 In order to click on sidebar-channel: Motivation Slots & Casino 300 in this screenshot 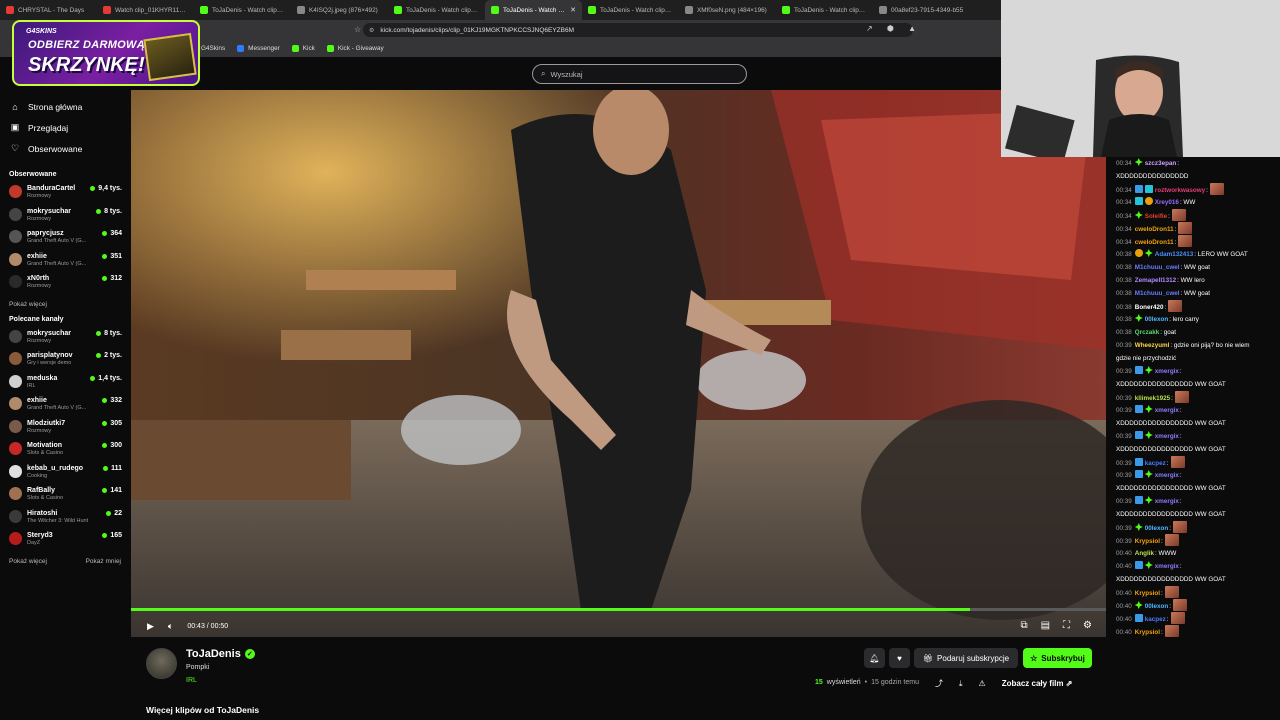, I will do `click(65, 450)`.